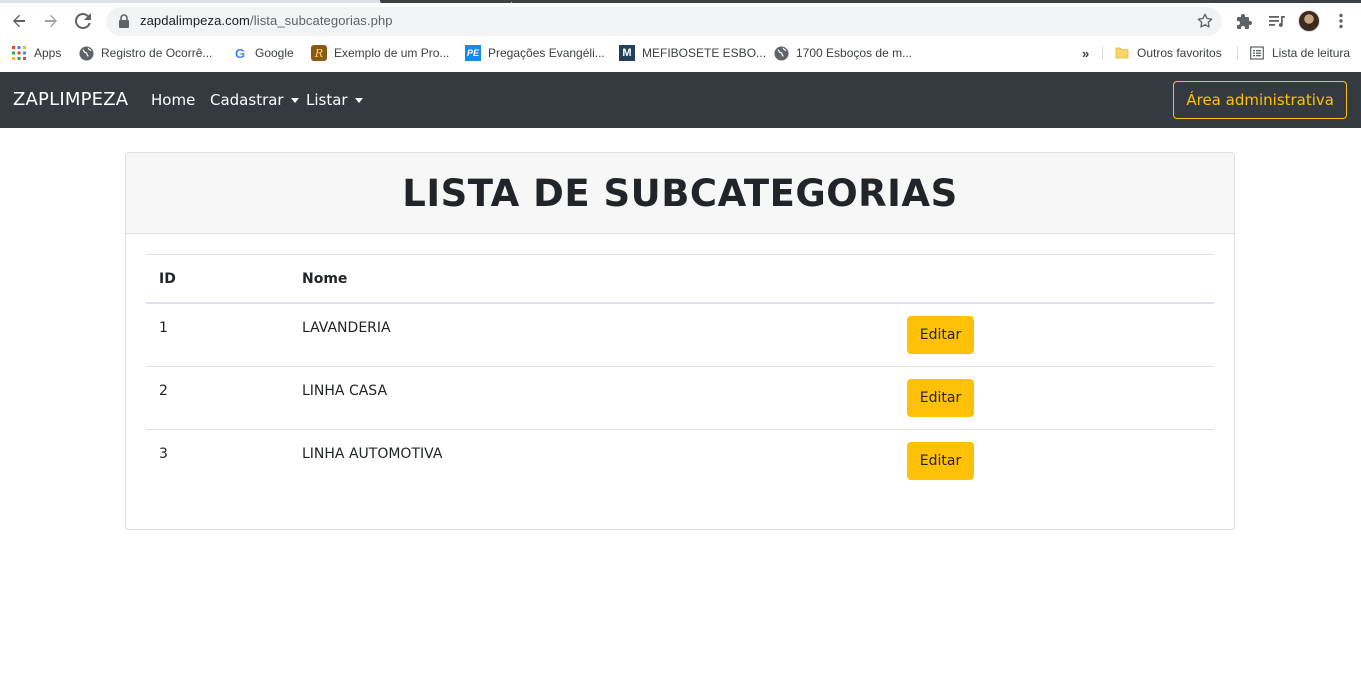 Image resolution: width=1361 pixels, height=697 pixels. Describe the element at coordinates (1260, 100) in the screenshot. I see `admin-area-button: Área administrativa` at that location.